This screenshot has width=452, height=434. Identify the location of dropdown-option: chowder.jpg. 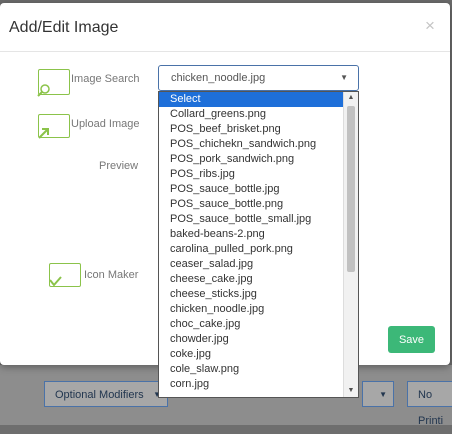
(258, 339).